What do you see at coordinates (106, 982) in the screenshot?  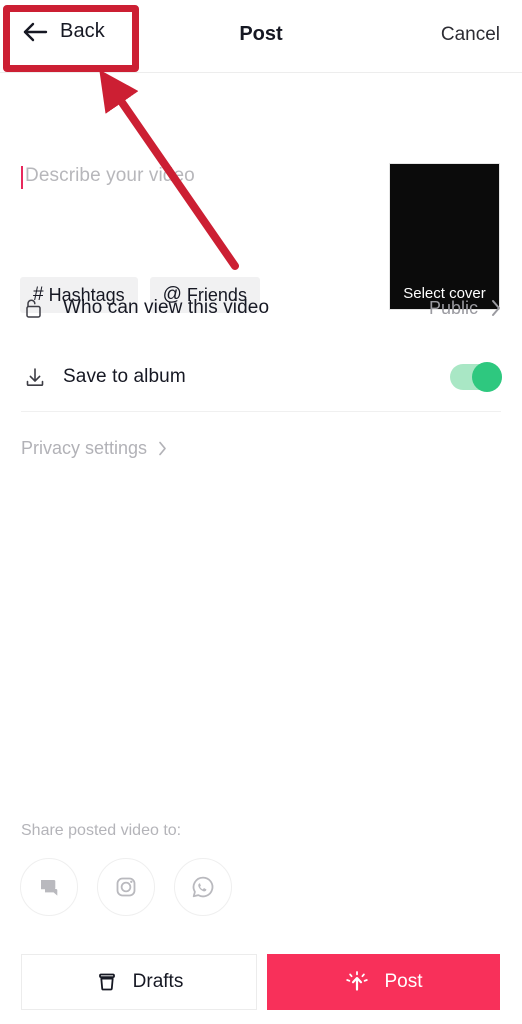 I see `archive-box-icon` at bounding box center [106, 982].